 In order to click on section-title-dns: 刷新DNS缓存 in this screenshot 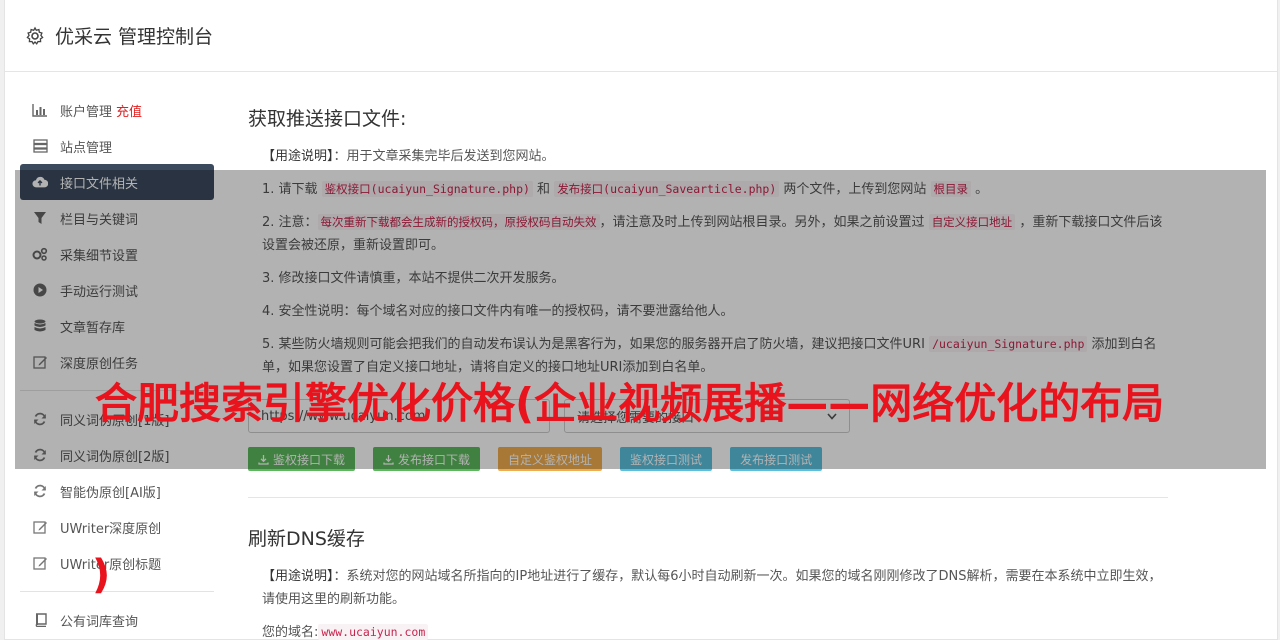, I will do `click(306, 539)`.